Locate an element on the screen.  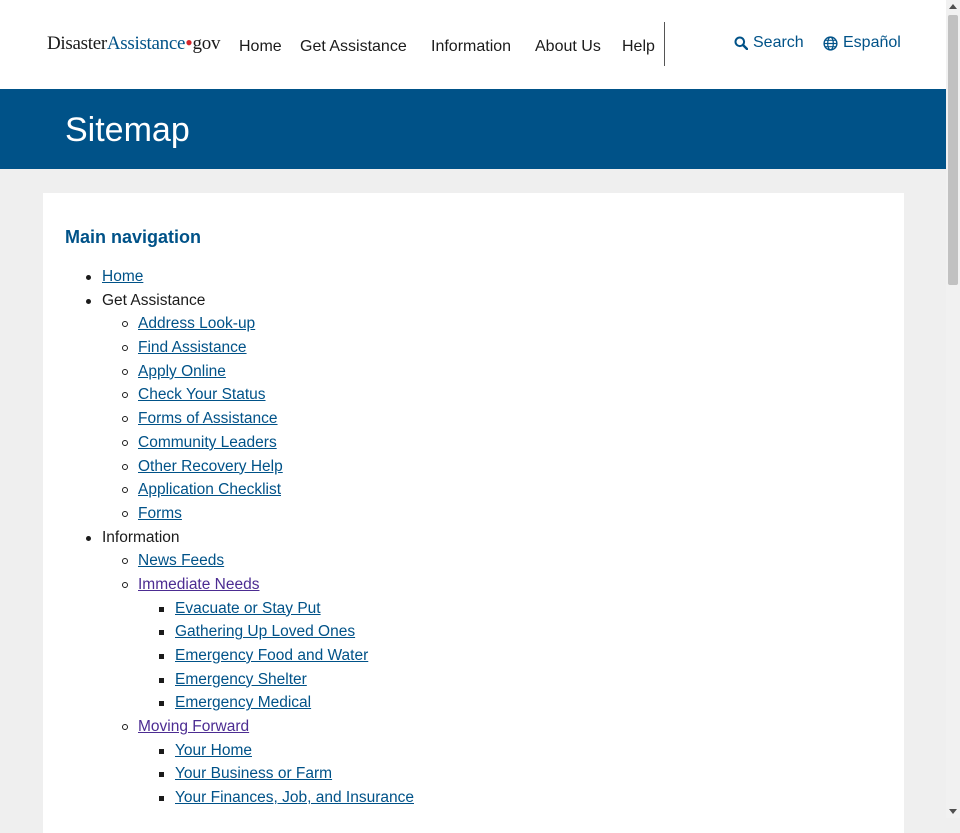
sitemap-link: Your Home is located at coordinates (213, 750).